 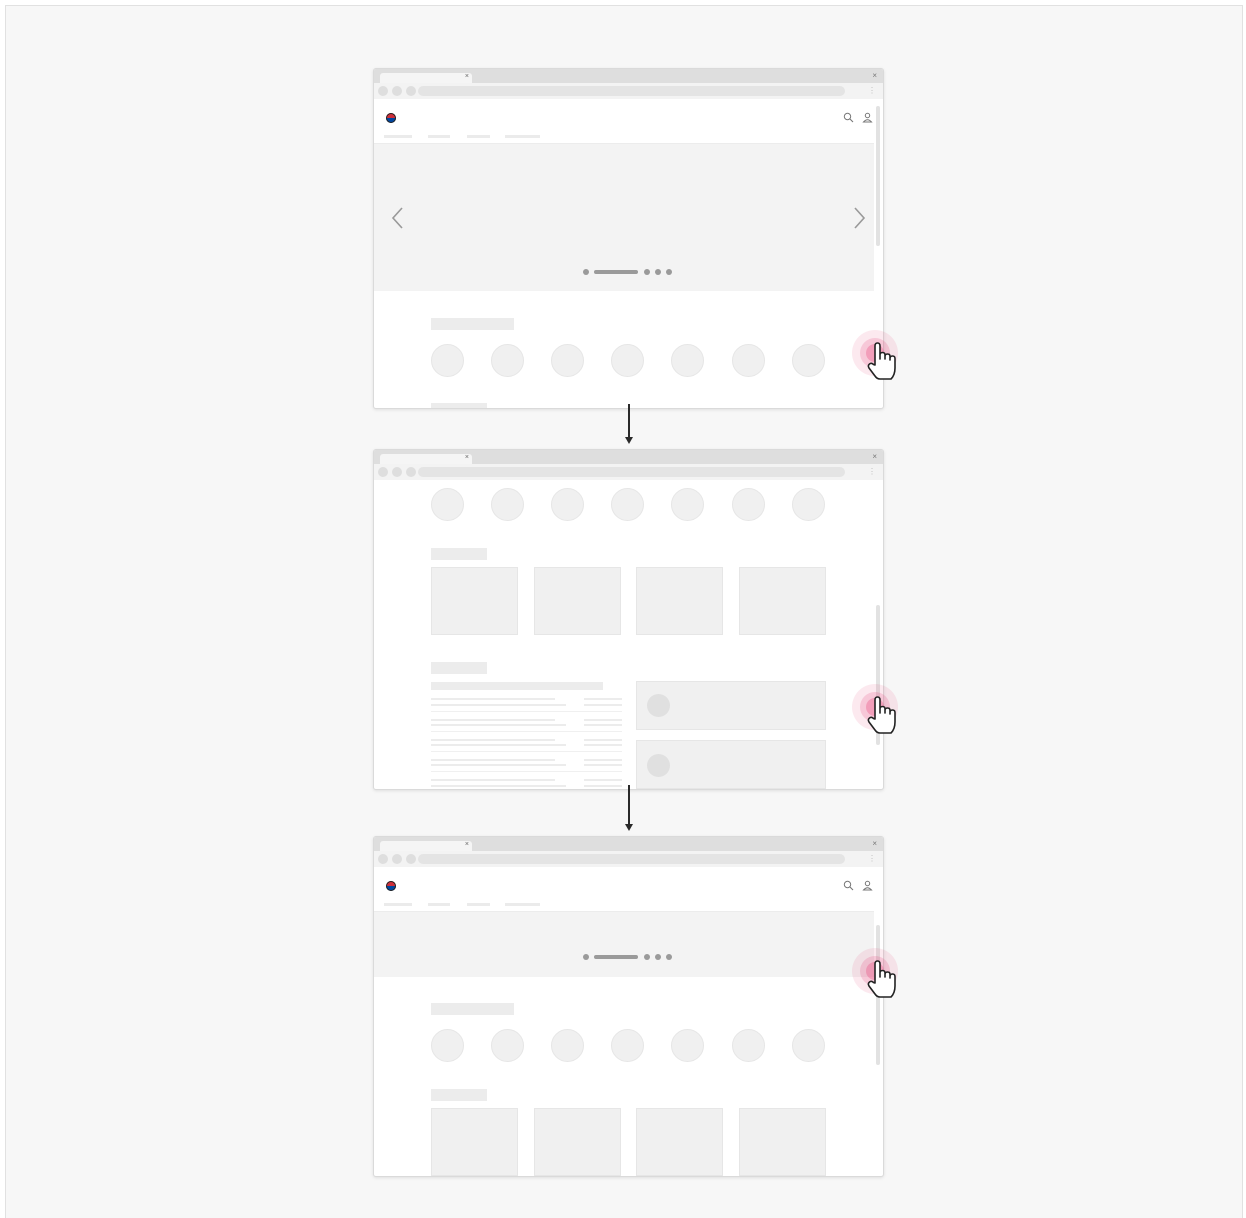 What do you see at coordinates (628, 619) in the screenshot?
I see `browser-window-step-2: × × ⋮` at bounding box center [628, 619].